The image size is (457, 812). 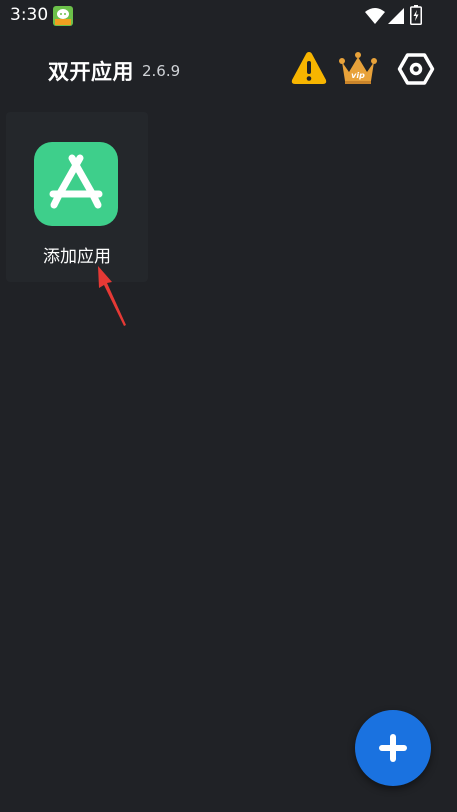 I want to click on wifi-icon, so click(x=375, y=16).